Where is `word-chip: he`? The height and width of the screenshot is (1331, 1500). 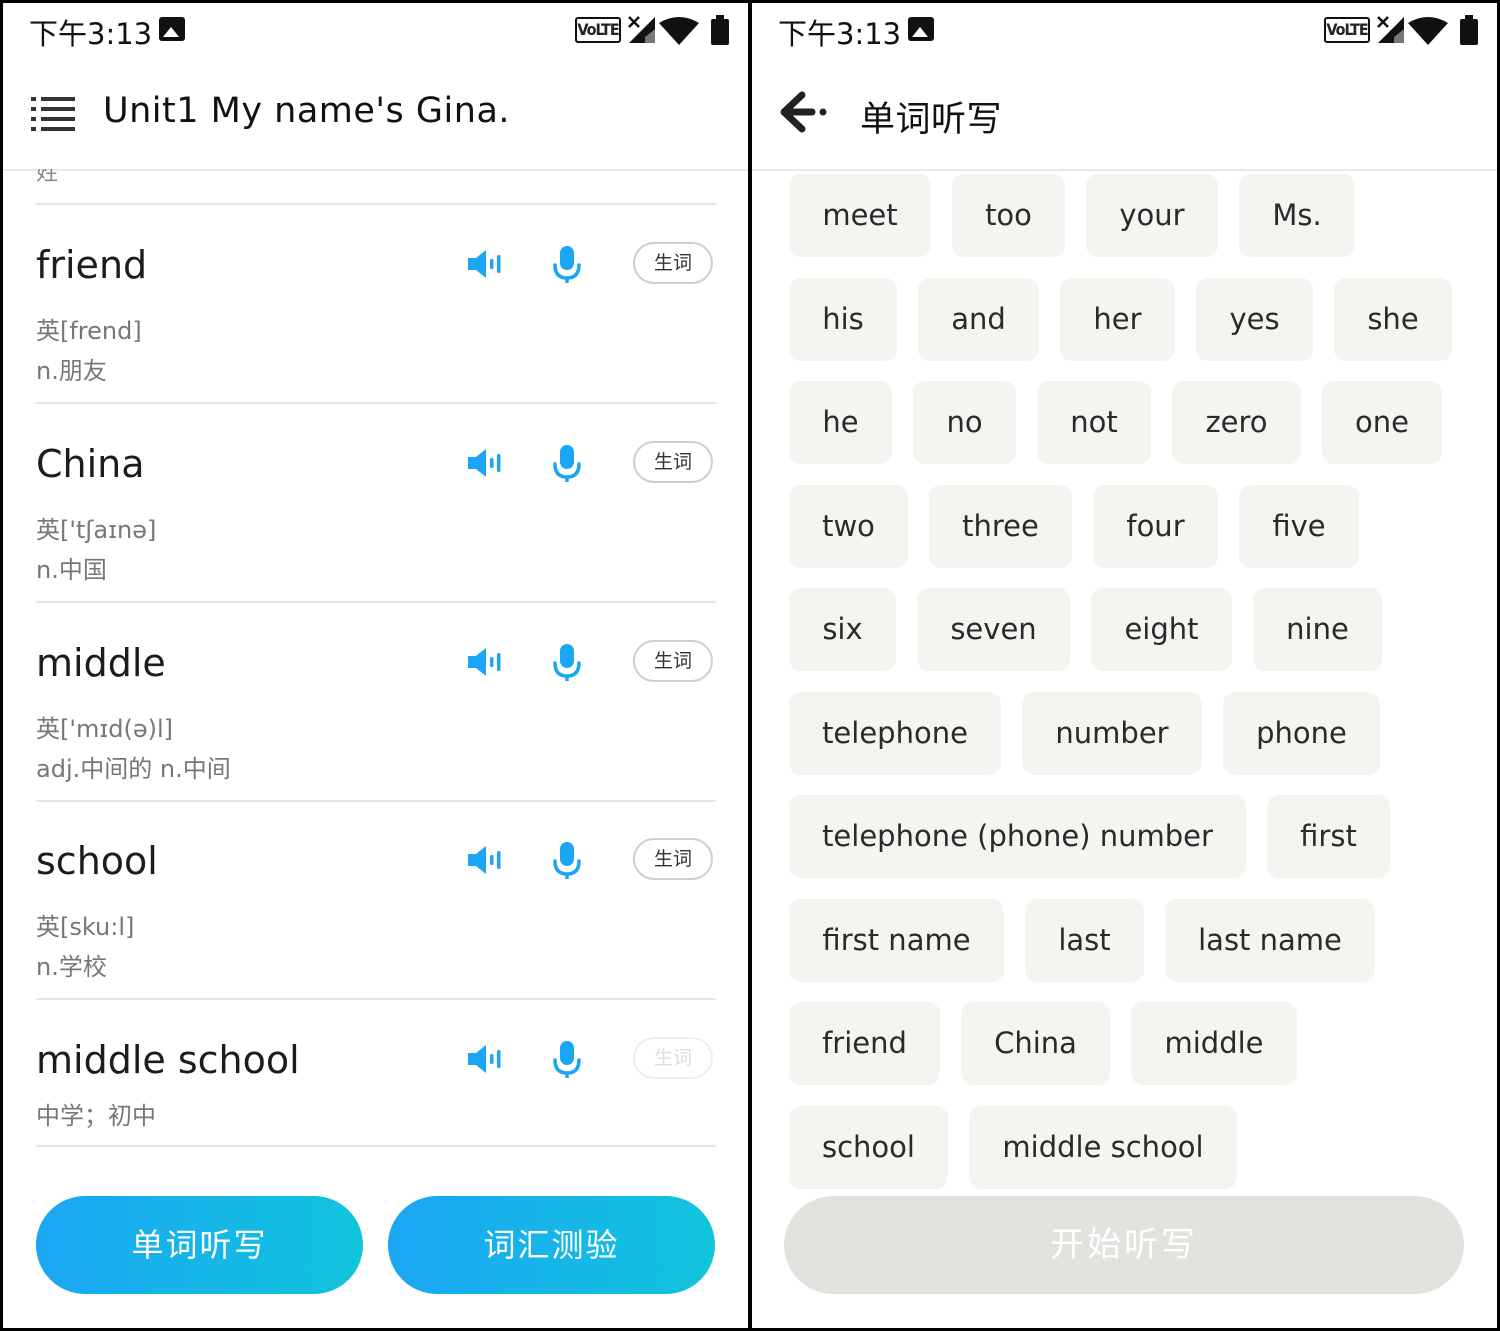 word-chip: he is located at coordinates (840, 422).